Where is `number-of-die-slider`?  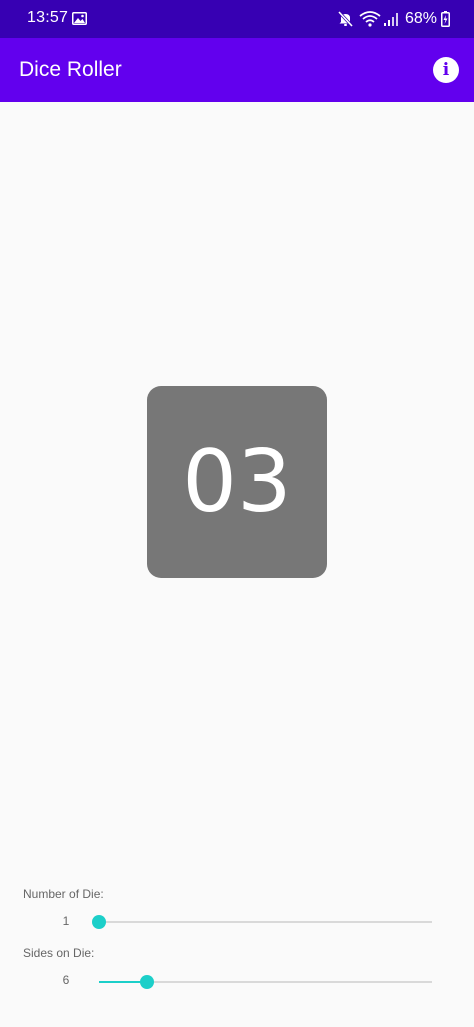 number-of-die-slider is located at coordinates (262, 922).